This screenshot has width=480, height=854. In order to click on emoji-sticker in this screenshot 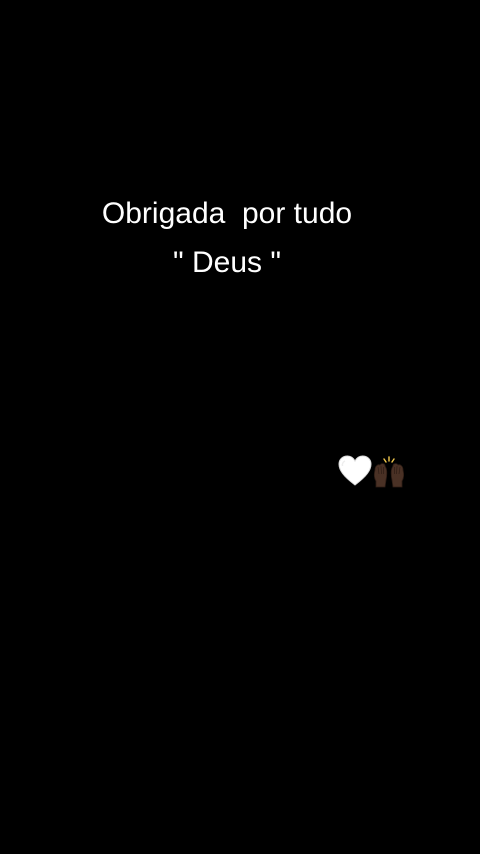, I will do `click(374, 472)`.